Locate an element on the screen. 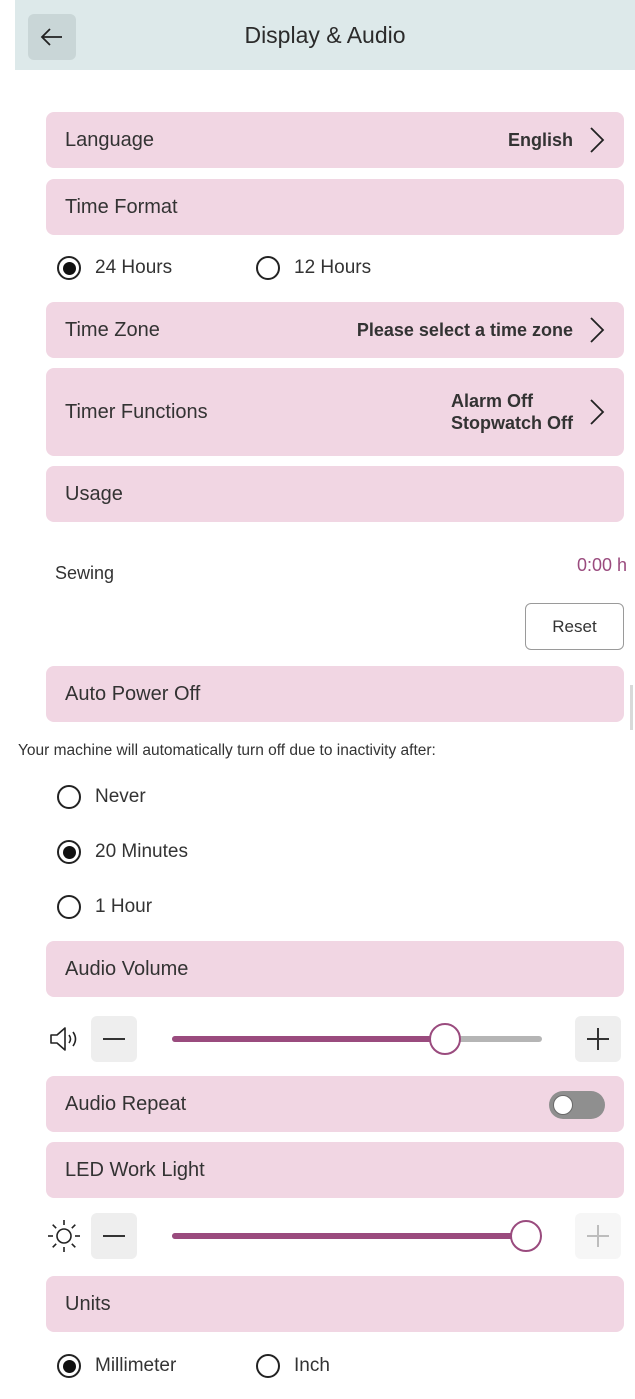  led-work-light-section: LED Work Light is located at coordinates (335, 1170).